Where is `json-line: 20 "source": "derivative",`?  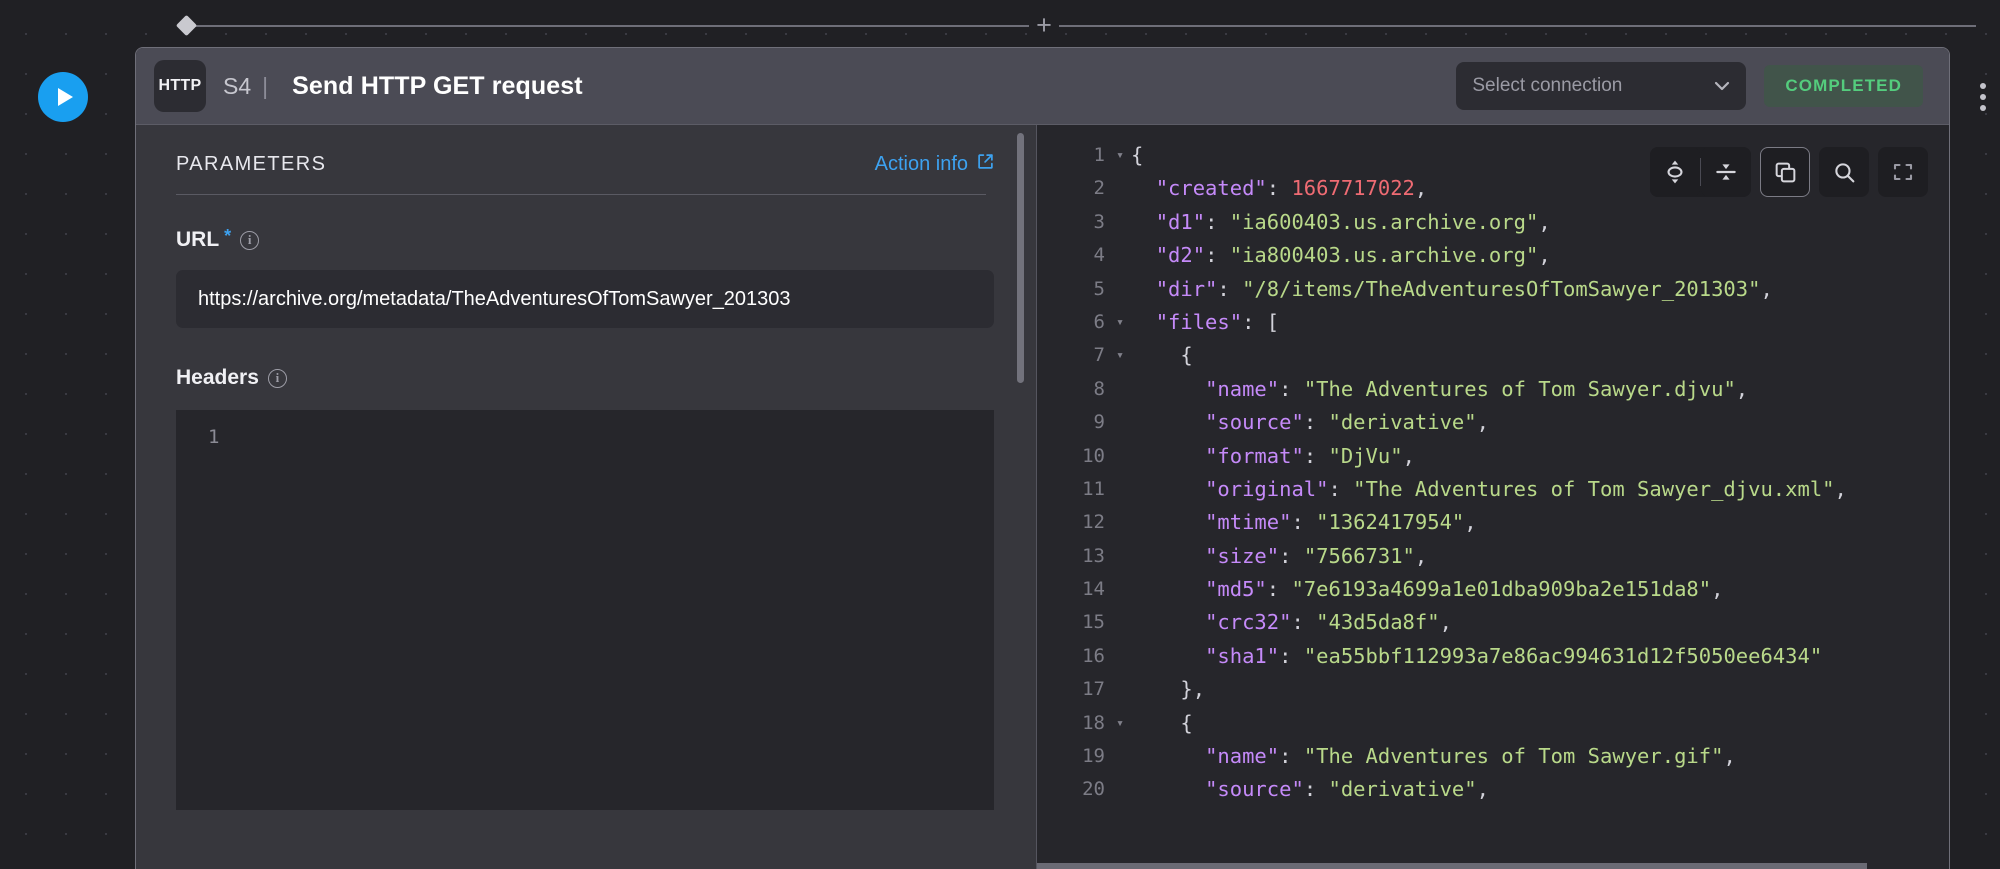 json-line: 20 "source": "derivative", is located at coordinates (1493, 789).